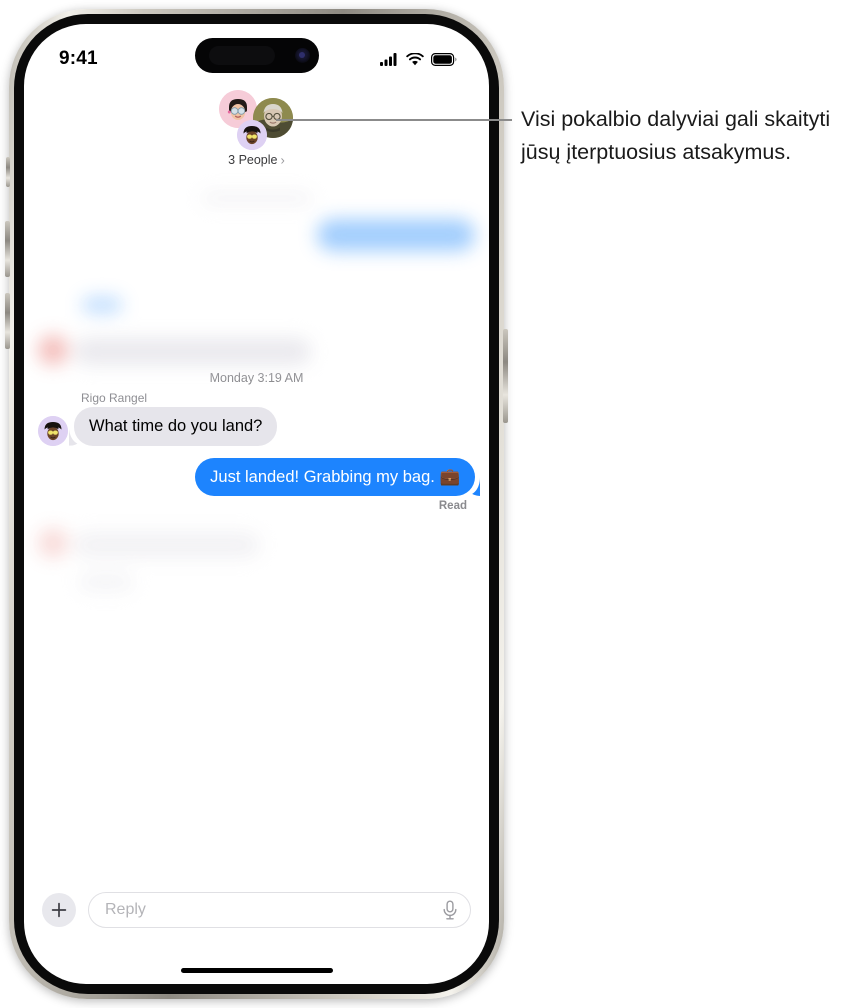  I want to click on volume-down-button, so click(7, 321).